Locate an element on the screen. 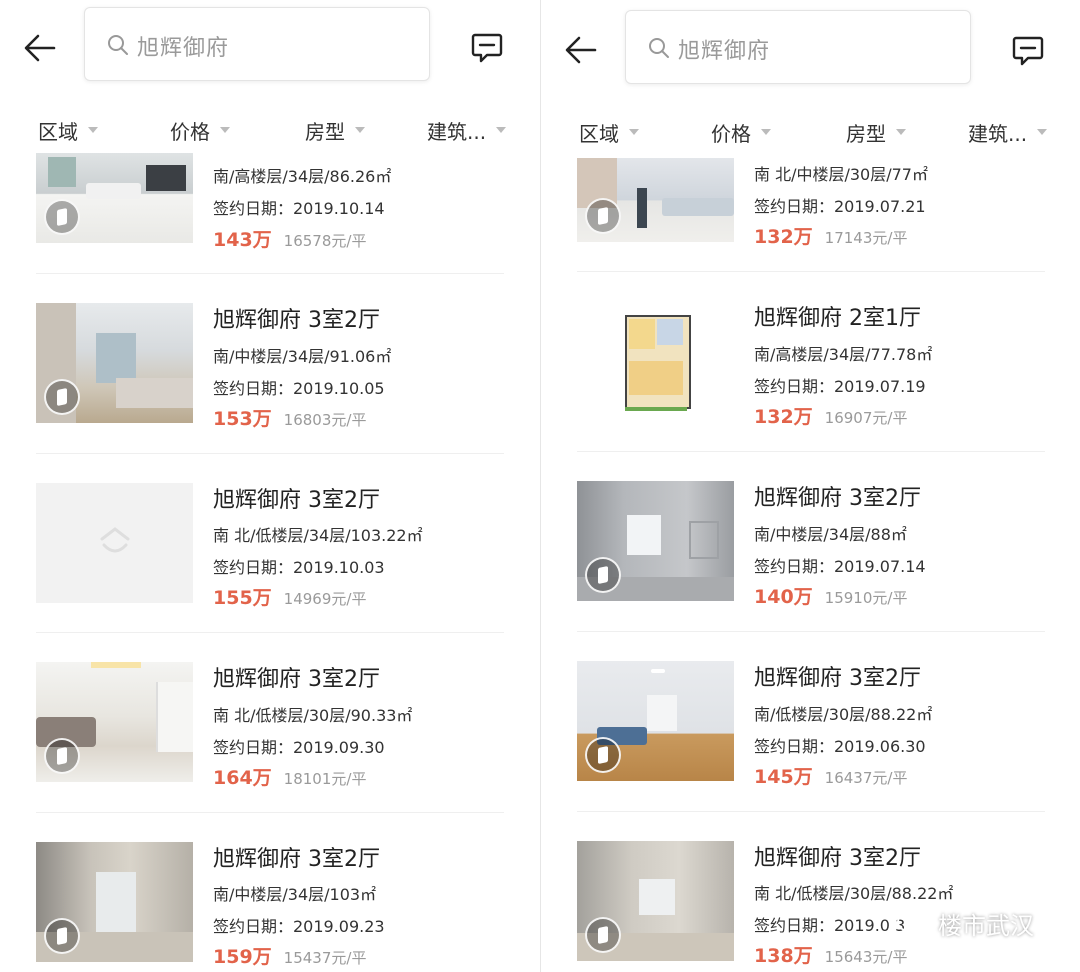 The height and width of the screenshot is (972, 1080). unit-price: 16578元/平 is located at coordinates (325, 241).